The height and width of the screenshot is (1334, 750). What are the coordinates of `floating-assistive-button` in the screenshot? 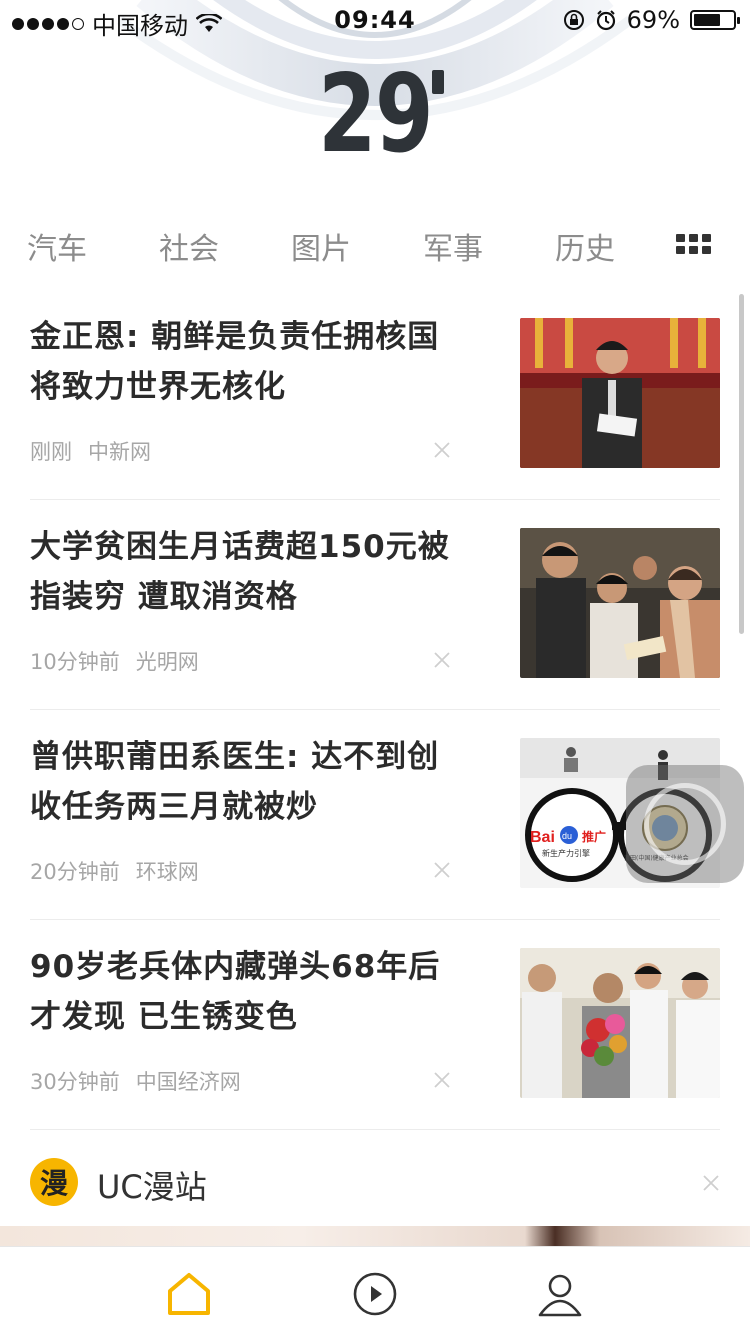 It's located at (685, 824).